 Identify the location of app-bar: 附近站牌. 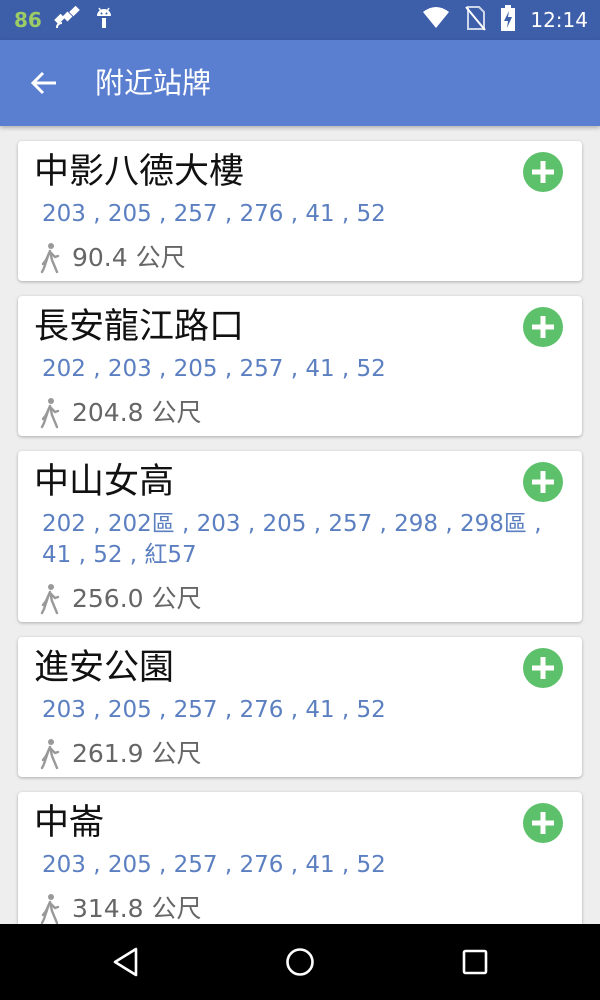
(300, 83).